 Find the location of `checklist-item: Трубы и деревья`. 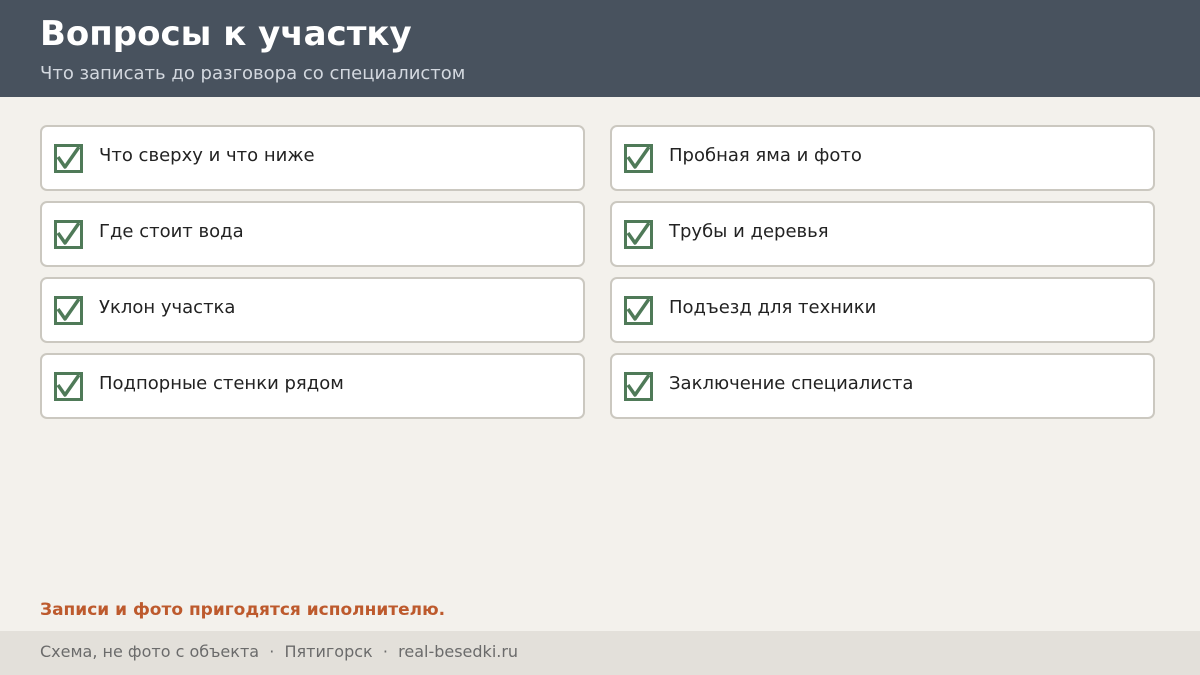

checklist-item: Трубы и деревья is located at coordinates (882, 234).